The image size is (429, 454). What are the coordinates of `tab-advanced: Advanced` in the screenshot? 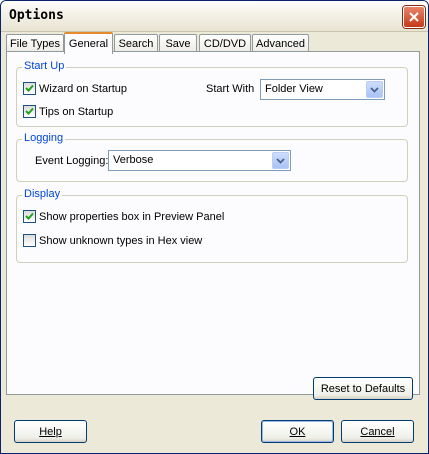 It's located at (280, 43).